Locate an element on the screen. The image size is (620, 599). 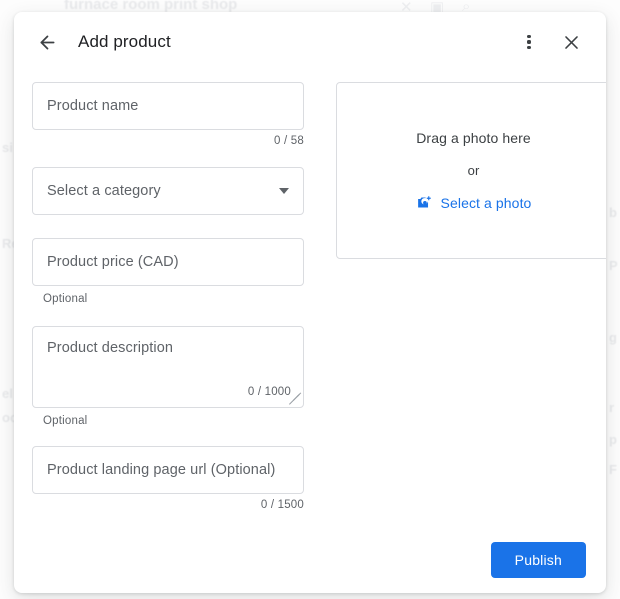
landing-url-input: Product landing page url (Optional) is located at coordinates (168, 470).